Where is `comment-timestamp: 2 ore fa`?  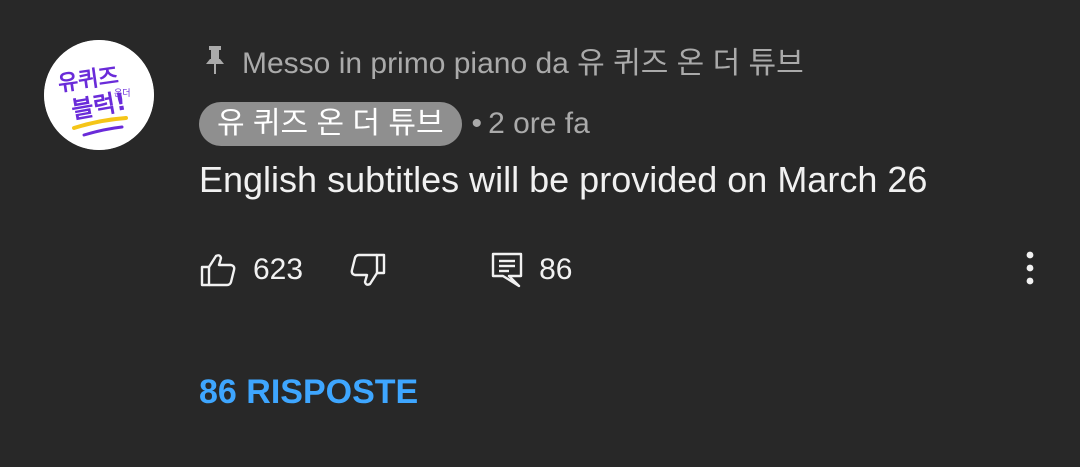 comment-timestamp: 2 ore fa is located at coordinates (539, 123).